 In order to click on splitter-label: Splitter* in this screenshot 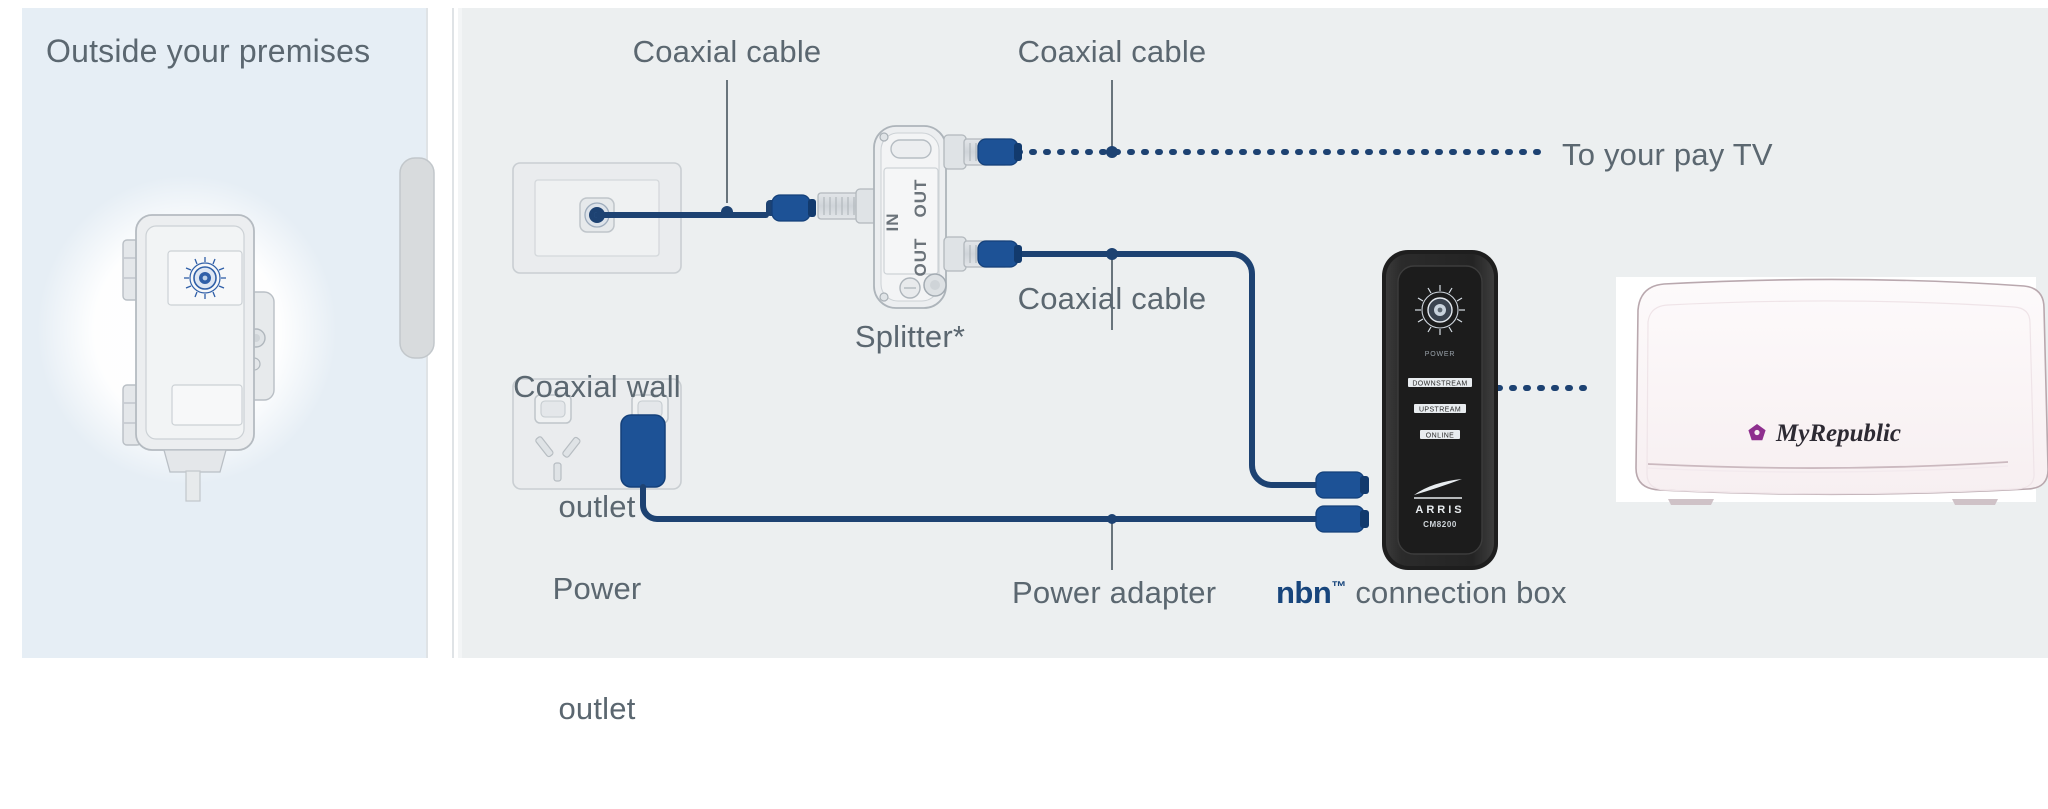, I will do `click(910, 336)`.